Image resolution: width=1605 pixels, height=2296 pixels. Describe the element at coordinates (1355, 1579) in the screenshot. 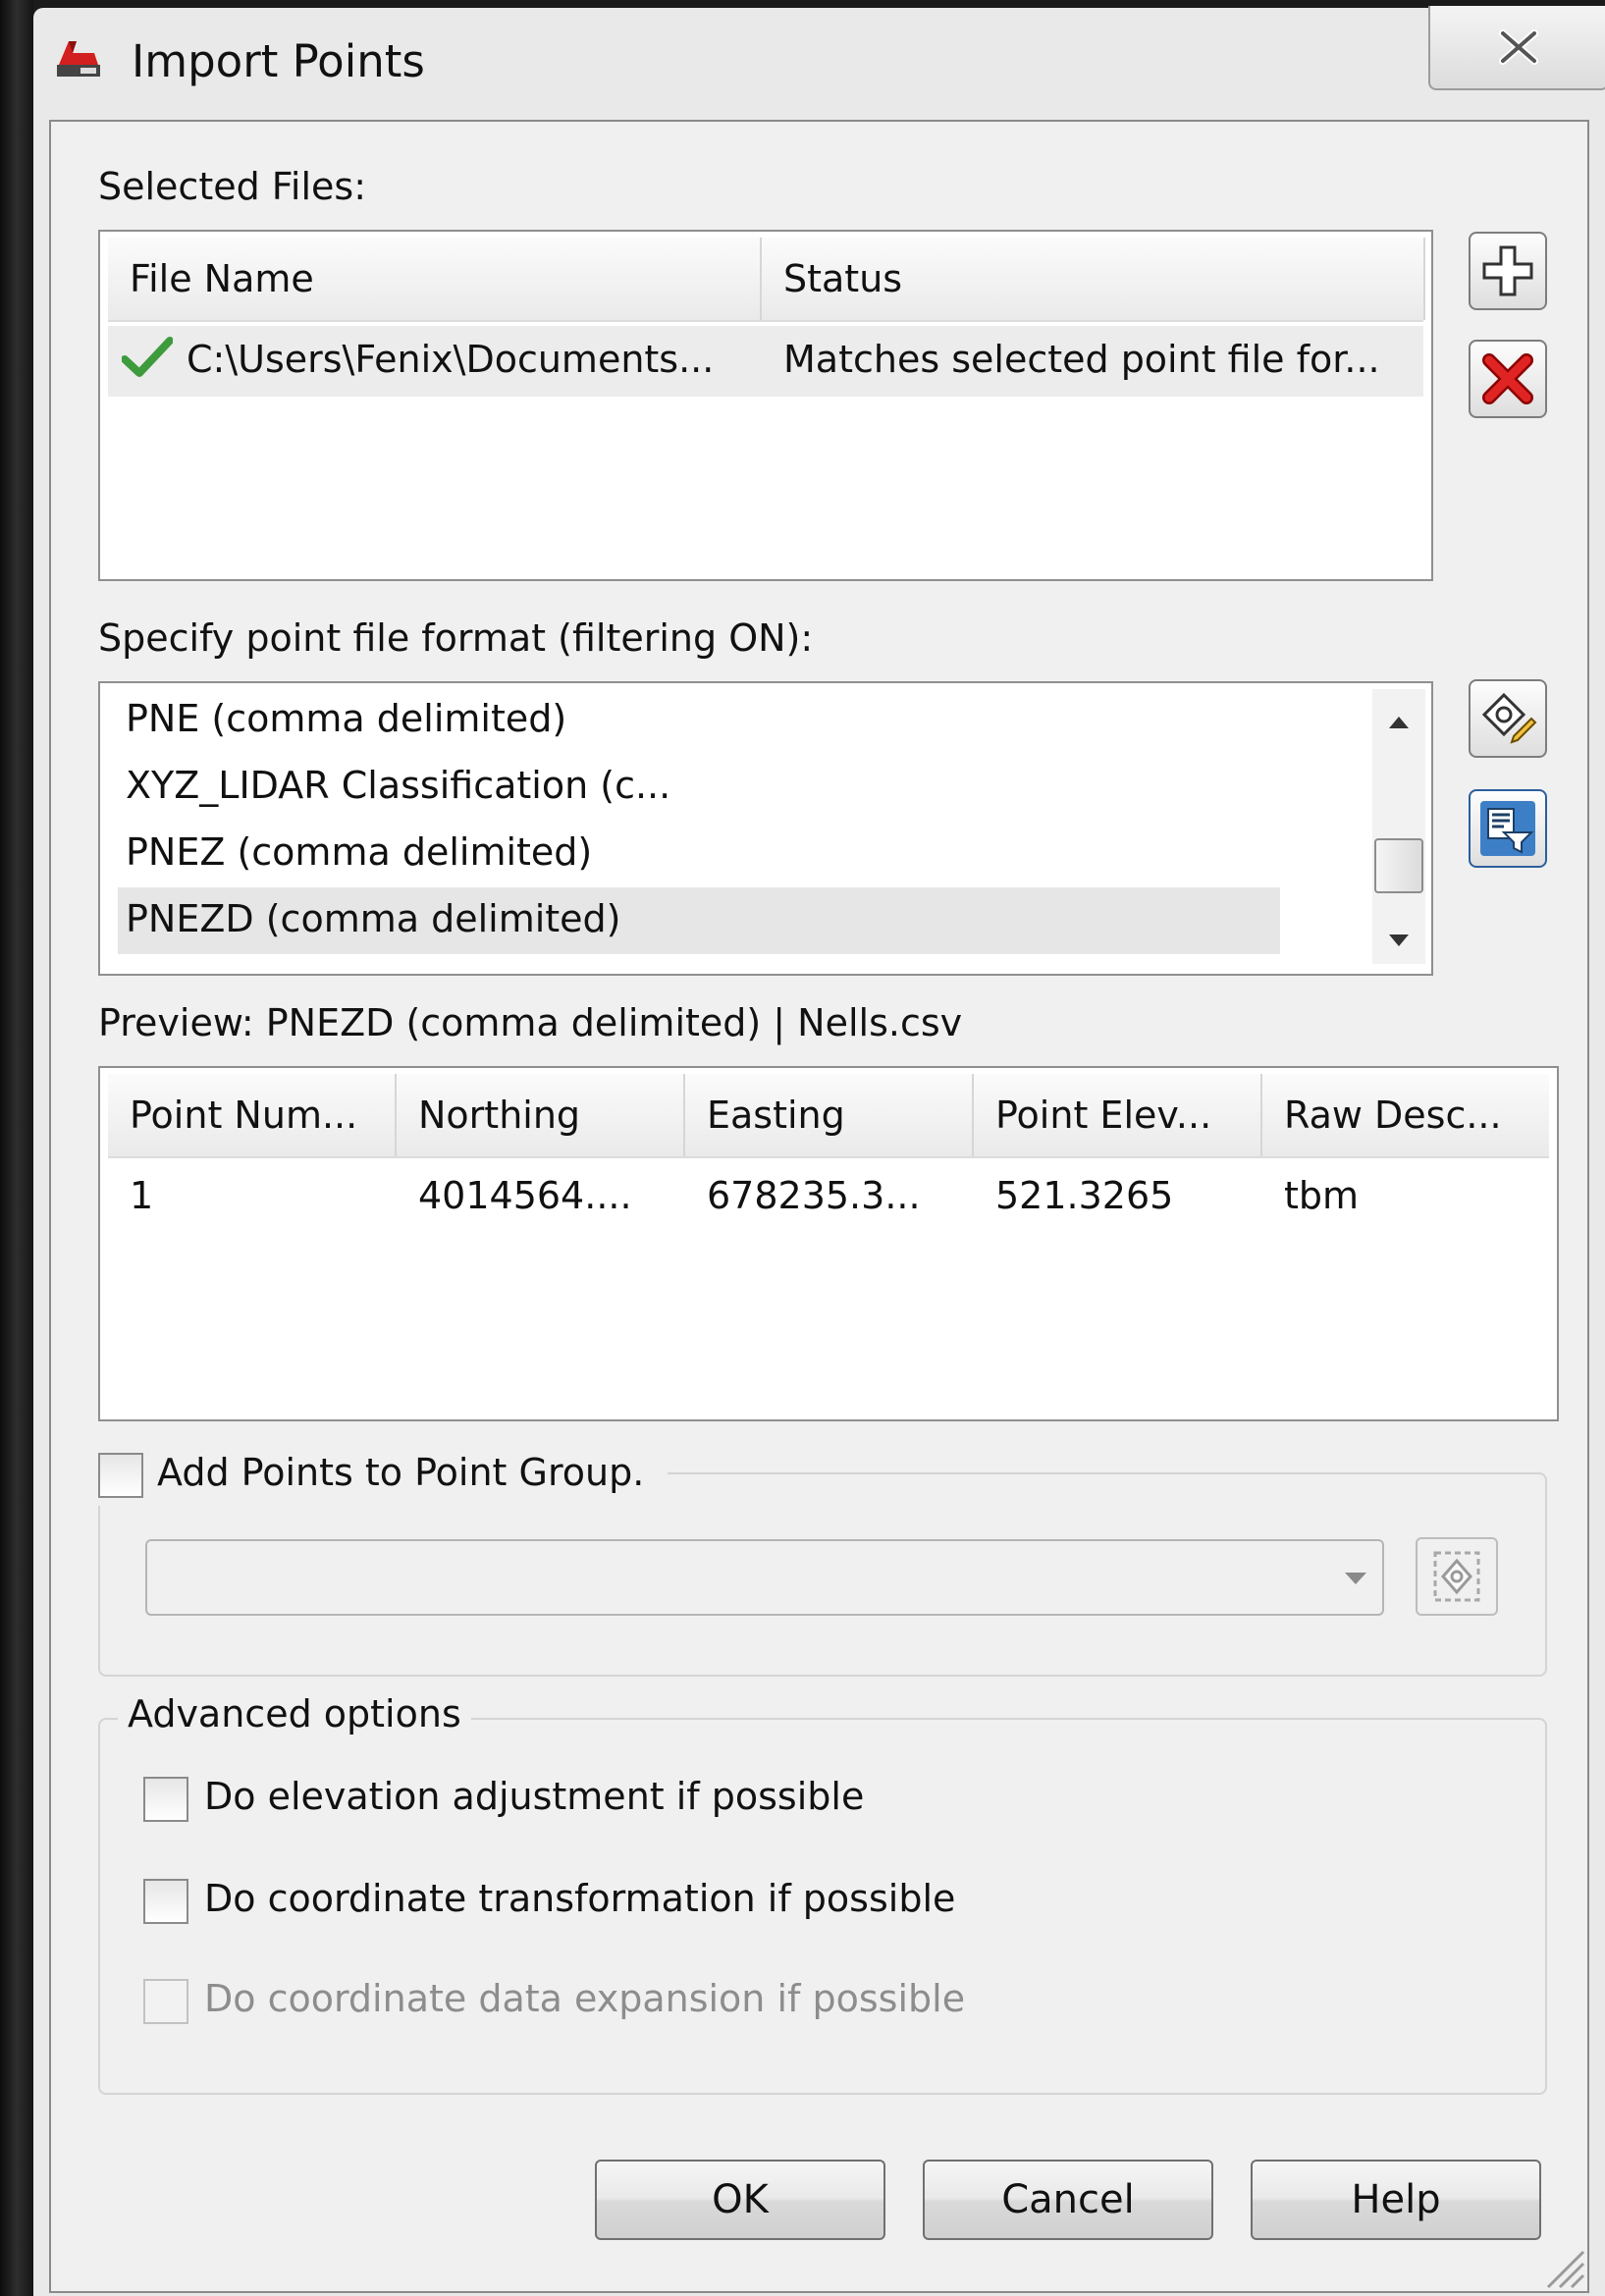

I see `chevron-down-icon` at that location.